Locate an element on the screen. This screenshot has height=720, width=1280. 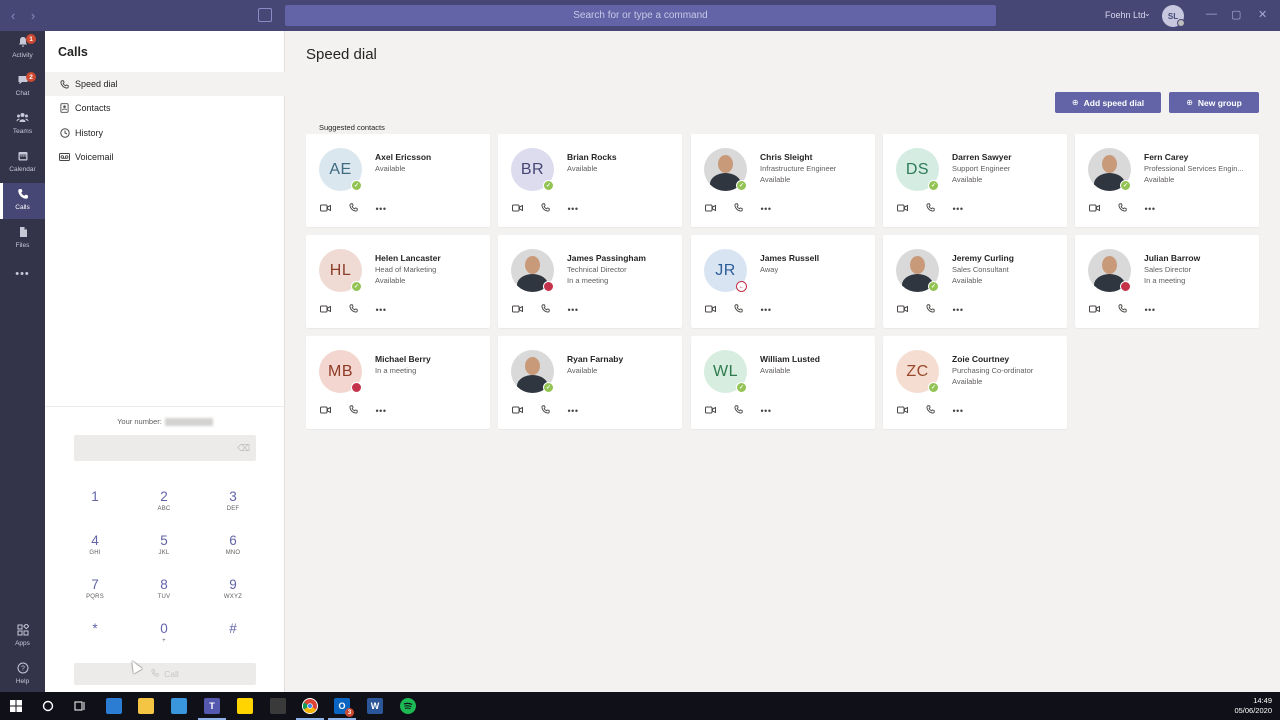
dial-key: 9 WXYZ is located at coordinates (233, 588).